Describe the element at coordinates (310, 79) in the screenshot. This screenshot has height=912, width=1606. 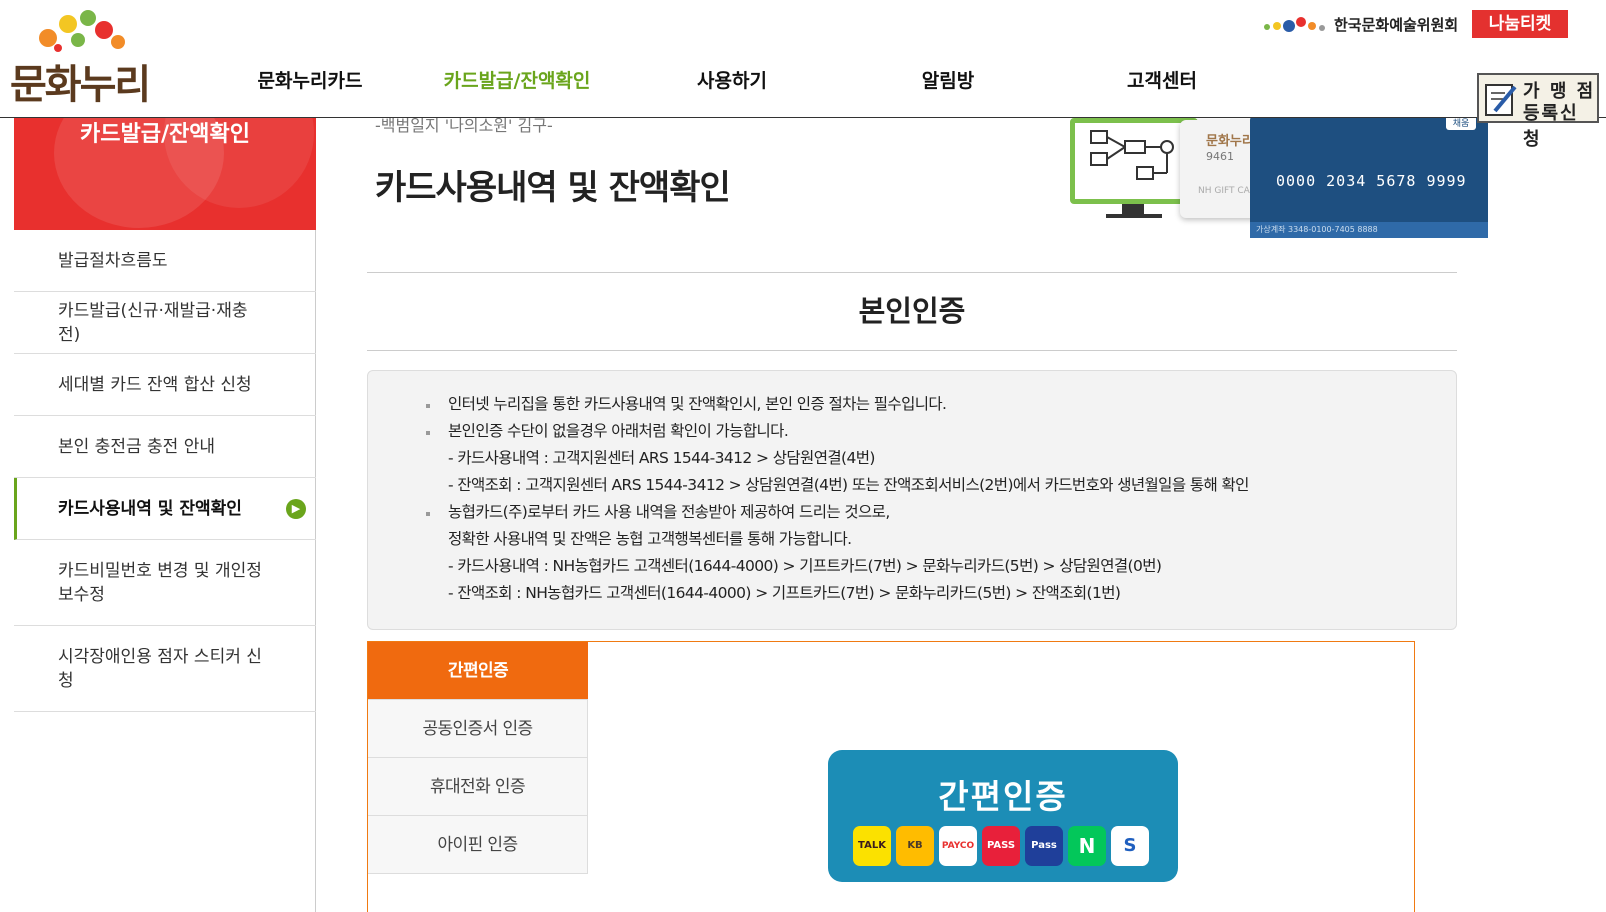
I see `nav-culture-card: 문화누리카드` at that location.